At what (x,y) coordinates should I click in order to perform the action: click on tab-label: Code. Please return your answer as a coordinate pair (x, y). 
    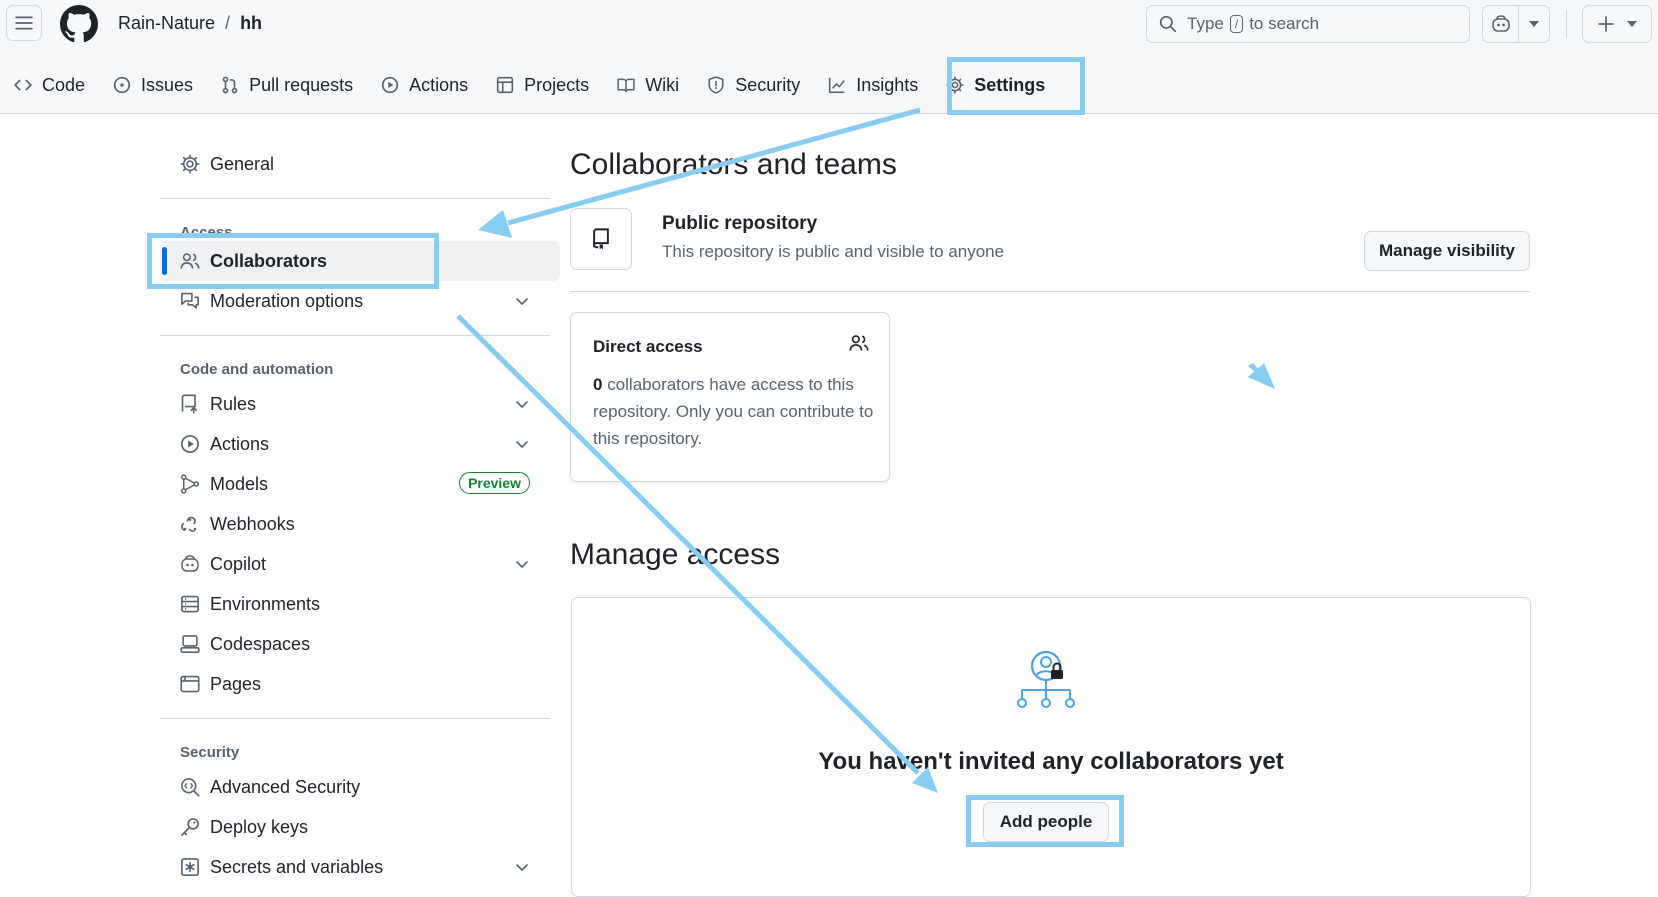
    Looking at the image, I should click on (64, 84).